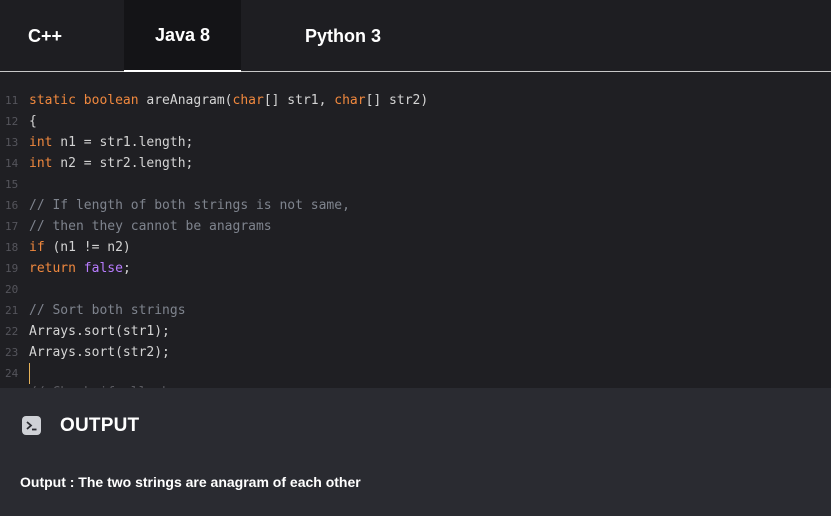 Image resolution: width=831 pixels, height=516 pixels. I want to click on code-token: (n1 != n2), so click(87, 247).